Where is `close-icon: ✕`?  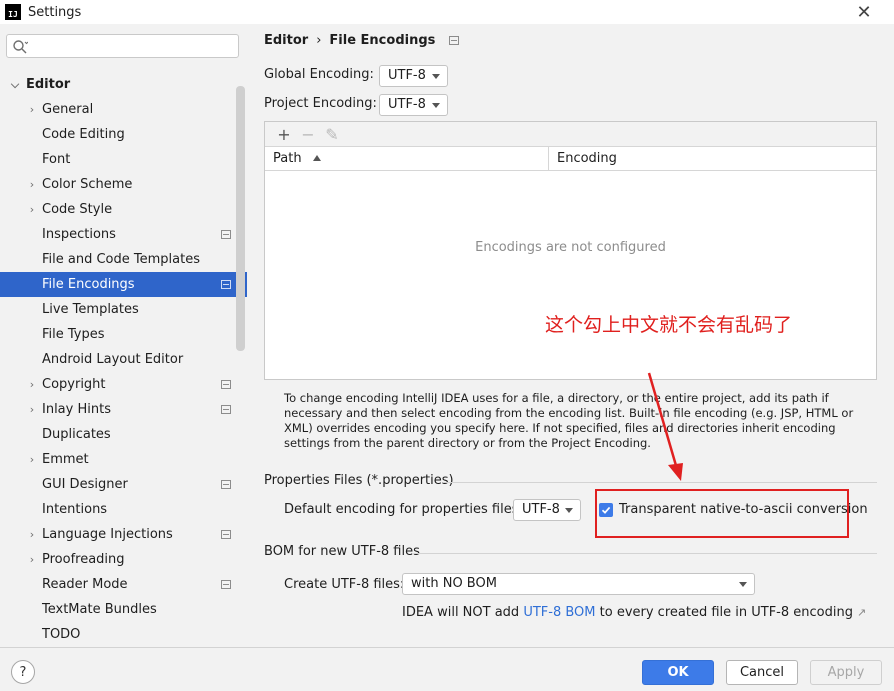
close-icon: ✕ is located at coordinates (864, 12).